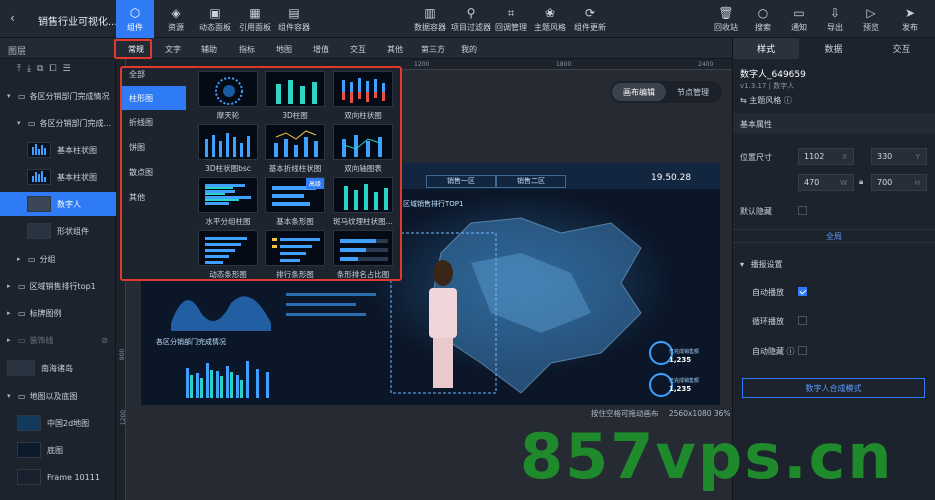  What do you see at coordinates (58, 340) in the screenshot?
I see `layer-group-hidden: ▸ ▭ 装饰线 ⊘` at bounding box center [58, 340].